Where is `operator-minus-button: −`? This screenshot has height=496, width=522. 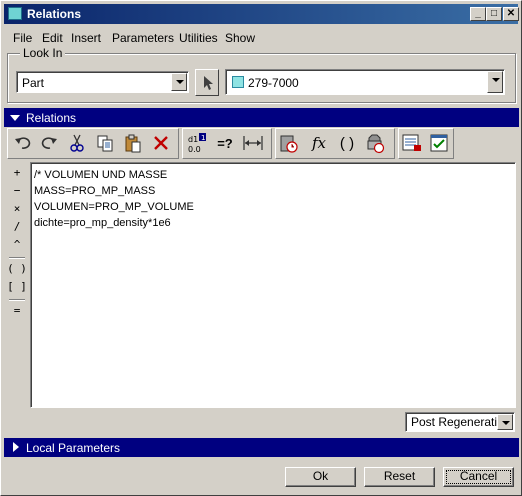 operator-minus-button: − is located at coordinates (17, 191).